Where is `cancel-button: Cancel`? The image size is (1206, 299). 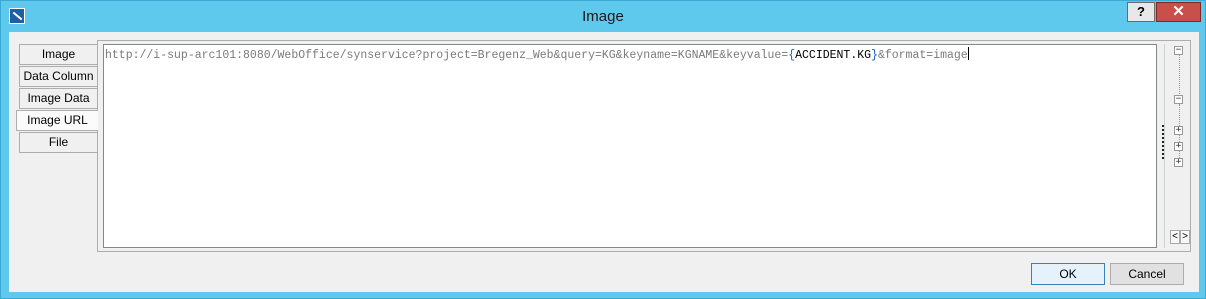
cancel-button: Cancel is located at coordinates (1147, 274).